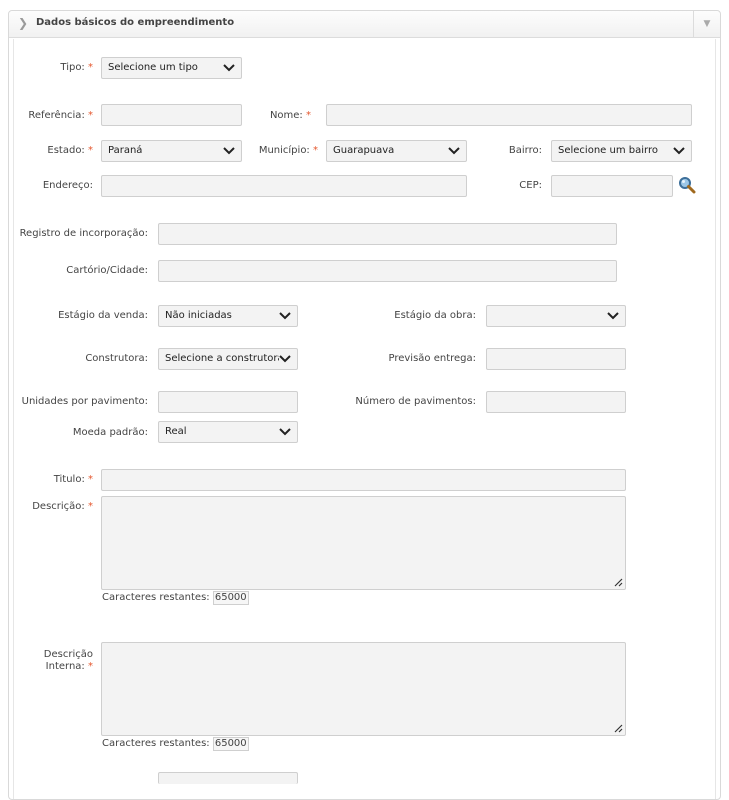 The image size is (729, 800). What do you see at coordinates (363, 689) in the screenshot?
I see `descricao-interna-textarea` at bounding box center [363, 689].